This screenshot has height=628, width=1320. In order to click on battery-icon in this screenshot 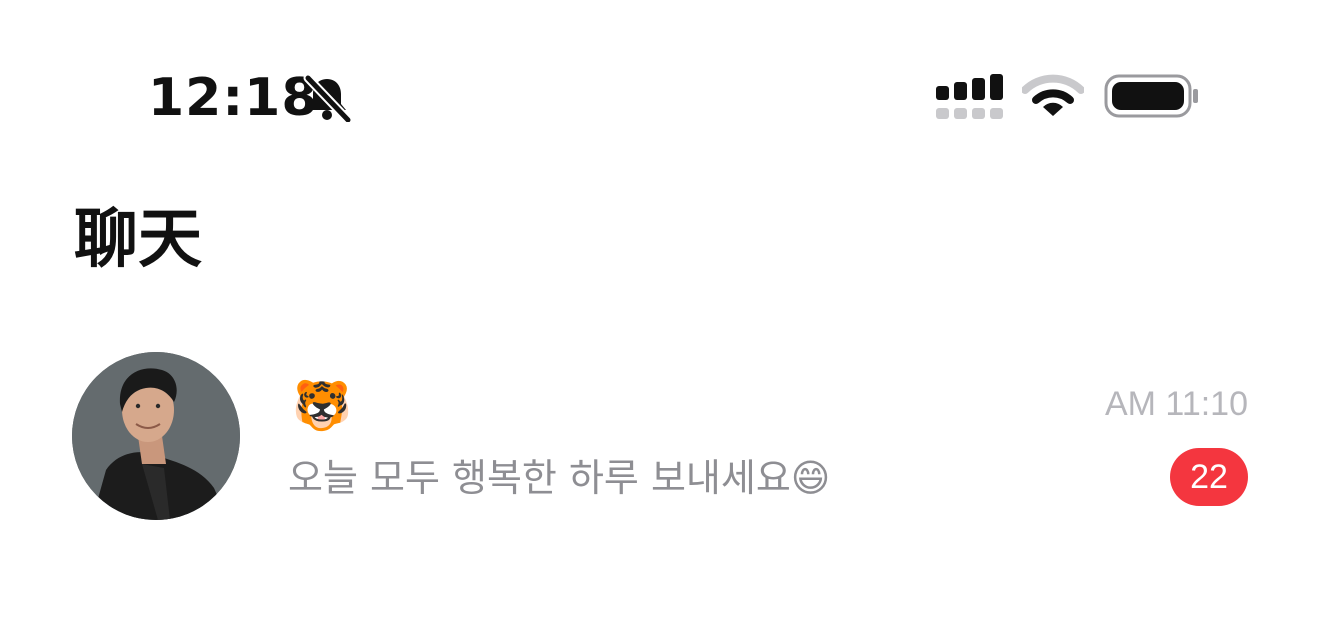, I will do `click(1152, 97)`.